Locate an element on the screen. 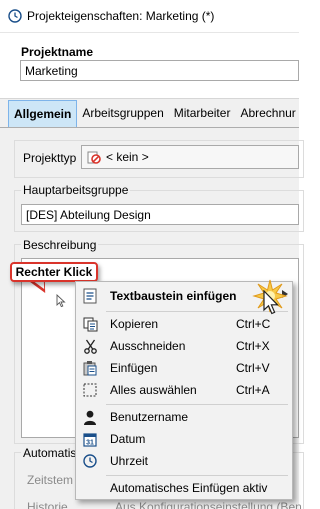  menu-shortcut-select-all: Ctrl+A is located at coordinates (253, 390).